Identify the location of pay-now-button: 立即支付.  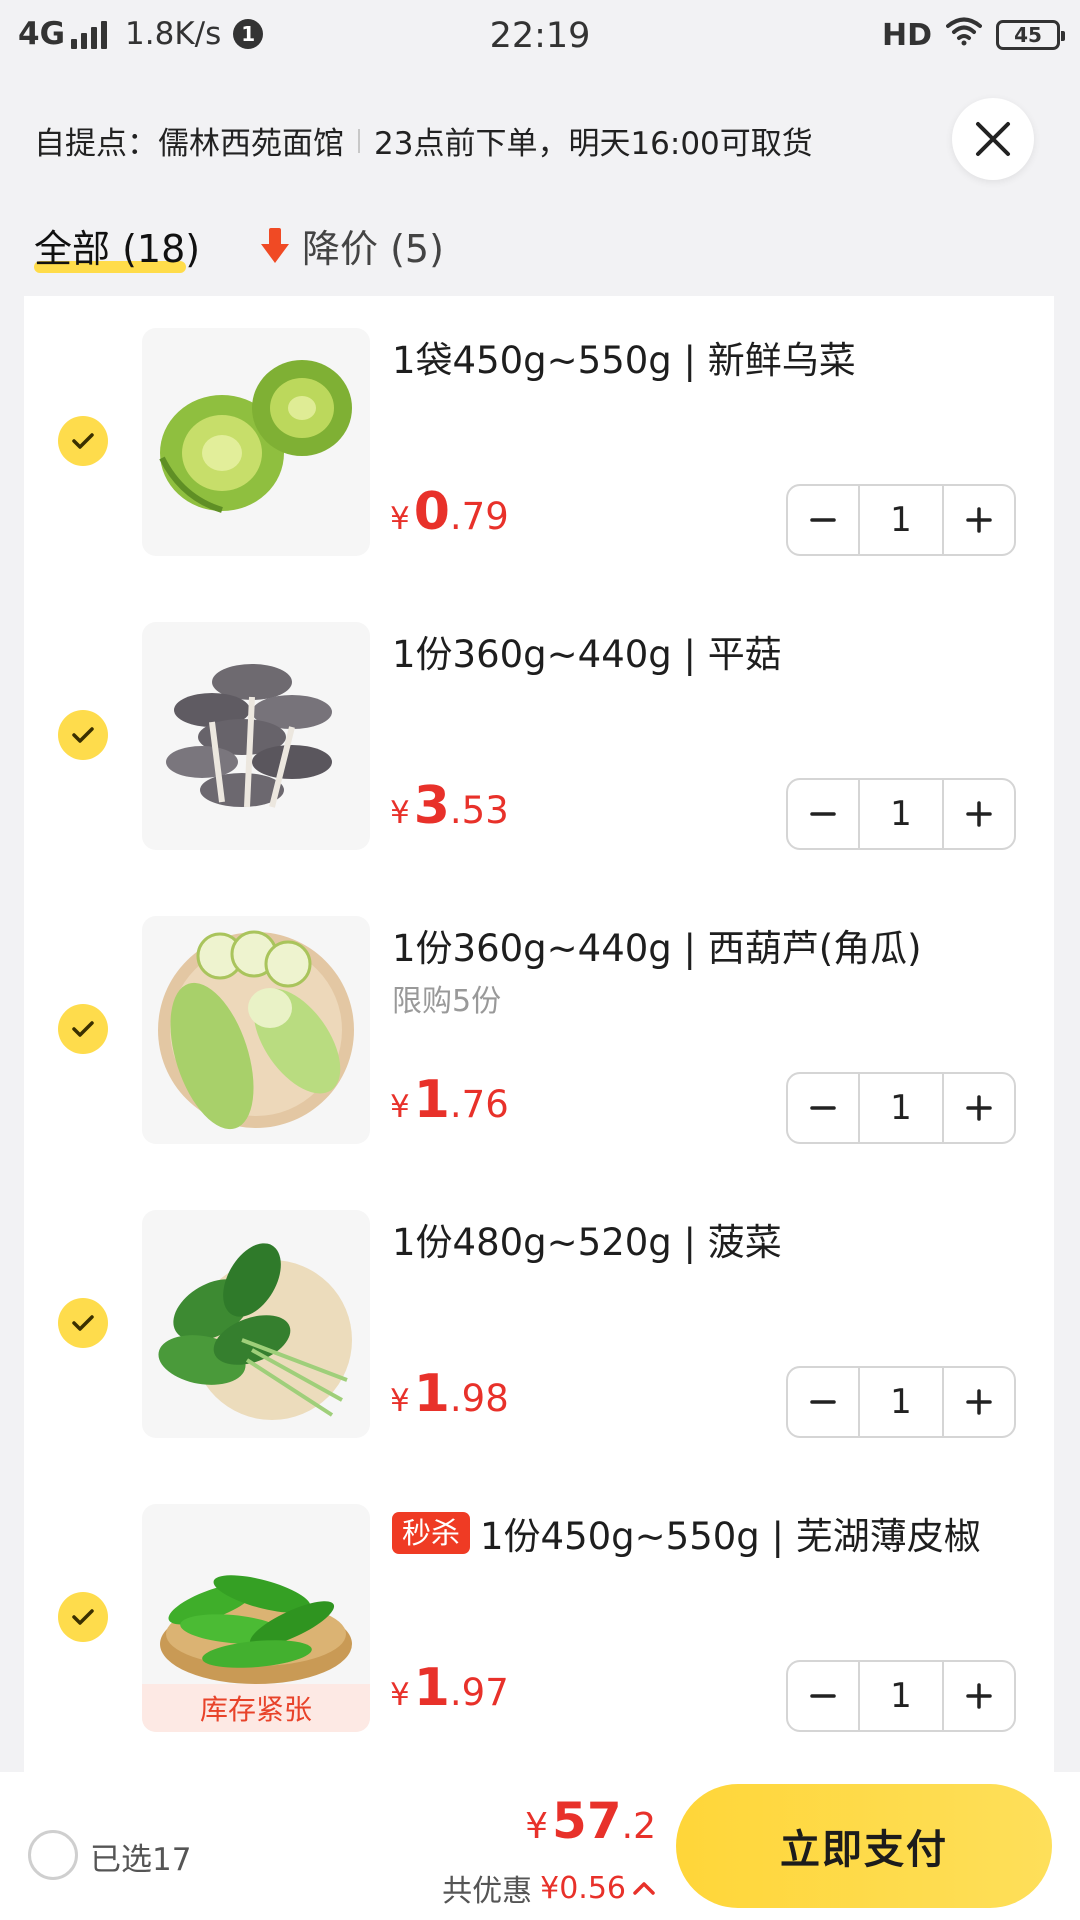
(864, 1846).